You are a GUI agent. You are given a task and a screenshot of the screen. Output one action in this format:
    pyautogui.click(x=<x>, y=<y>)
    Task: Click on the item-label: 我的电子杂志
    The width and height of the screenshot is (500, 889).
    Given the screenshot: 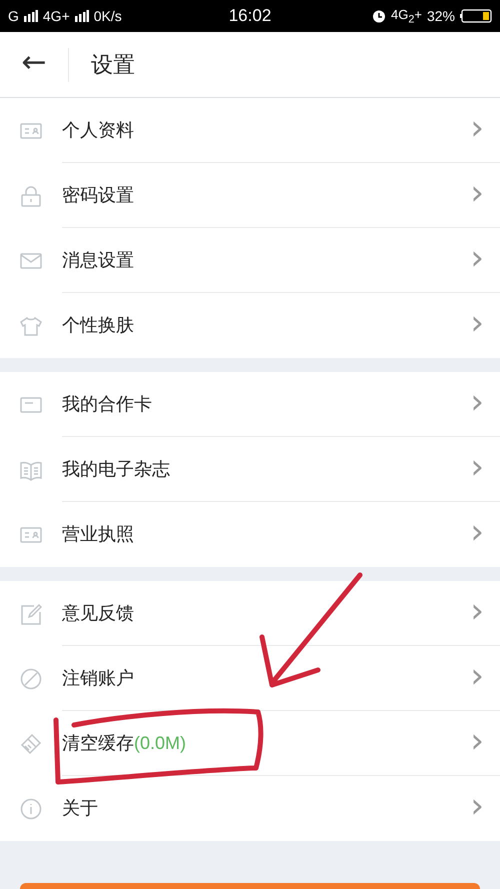 What is the action you would take?
    pyautogui.click(x=116, y=469)
    